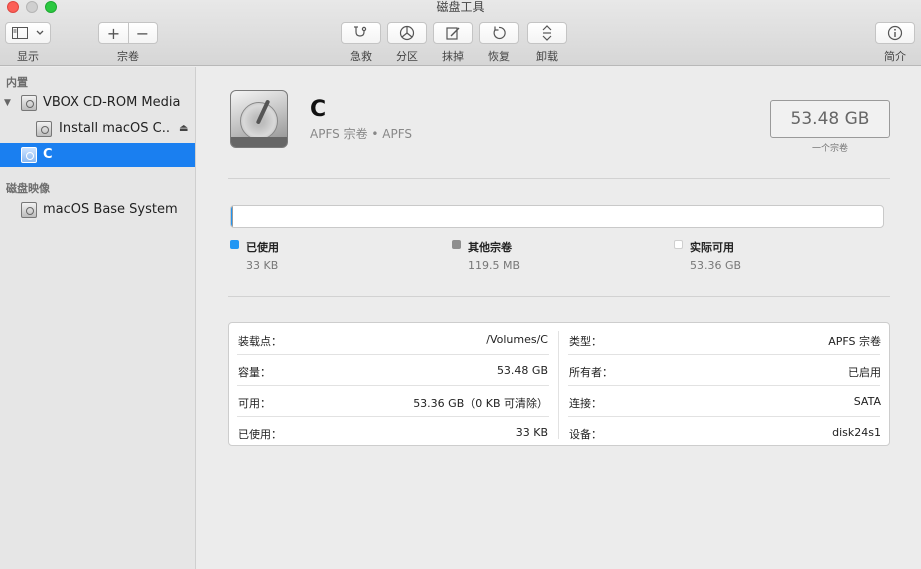 The width and height of the screenshot is (921, 569). What do you see at coordinates (232, 216) in the screenshot?
I see `usage-bar-other-segment` at bounding box center [232, 216].